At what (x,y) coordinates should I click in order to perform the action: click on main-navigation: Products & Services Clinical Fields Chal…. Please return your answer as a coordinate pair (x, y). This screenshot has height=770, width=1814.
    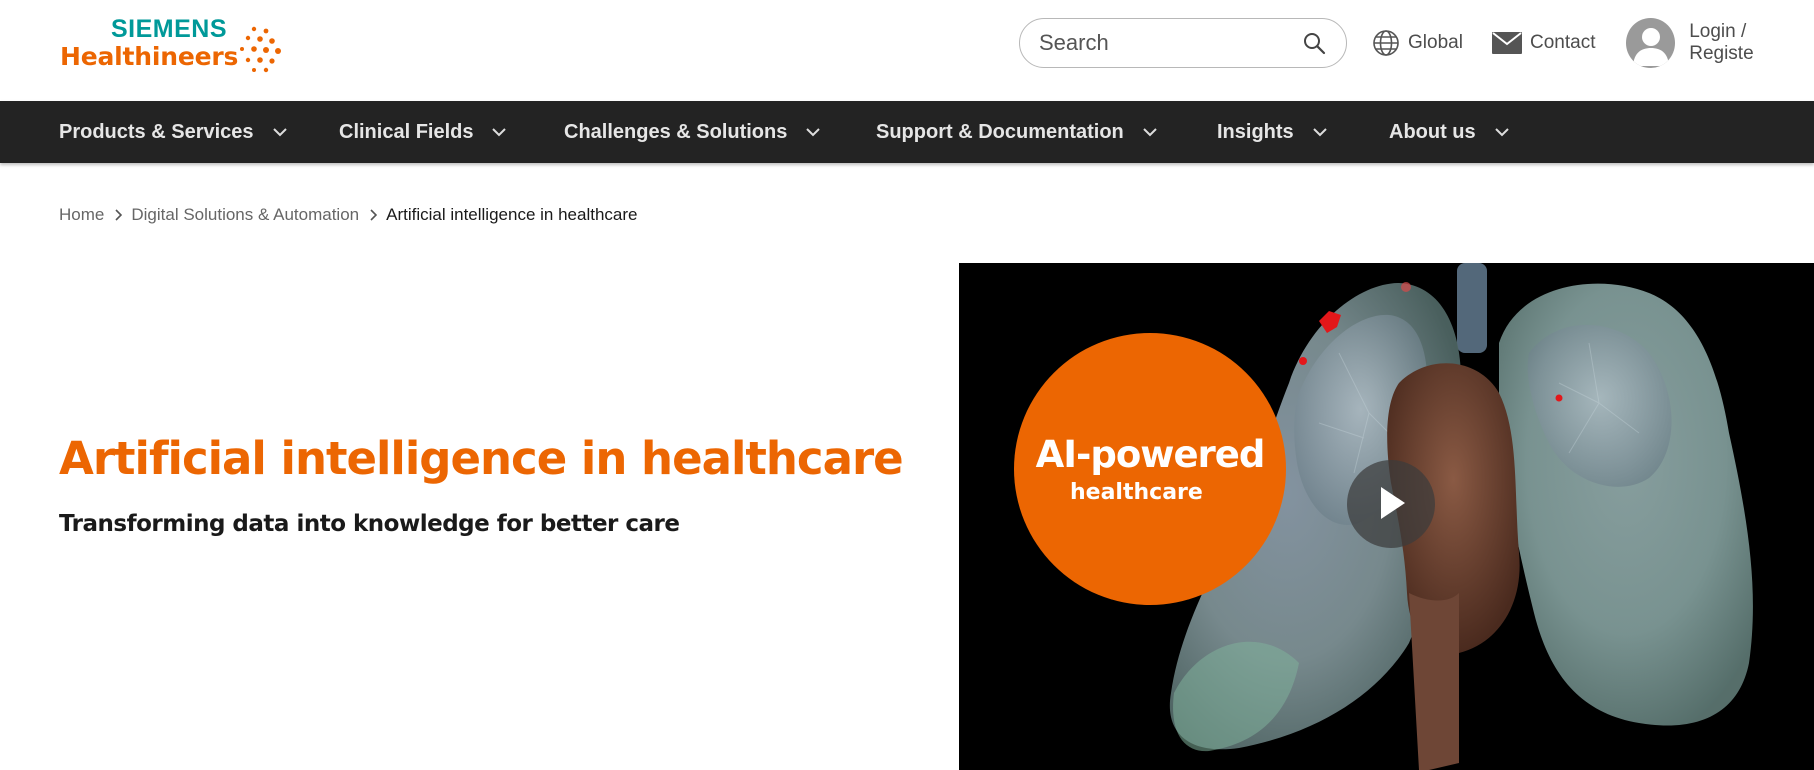
    Looking at the image, I should click on (907, 132).